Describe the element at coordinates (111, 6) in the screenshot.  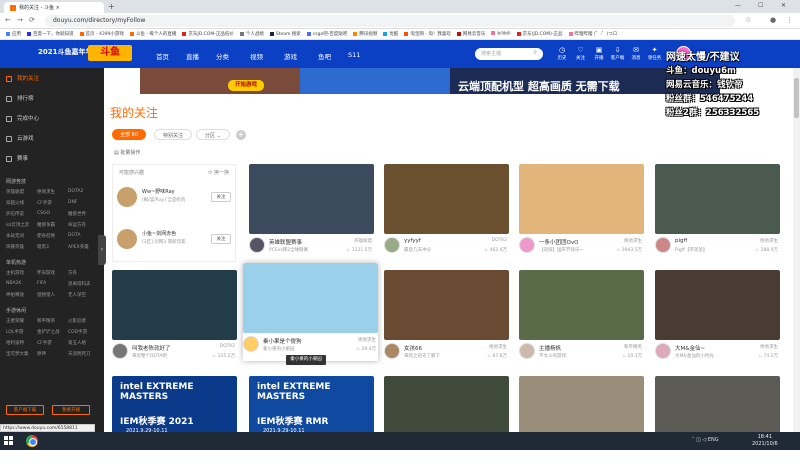
I see `new-tab-icon: +` at that location.